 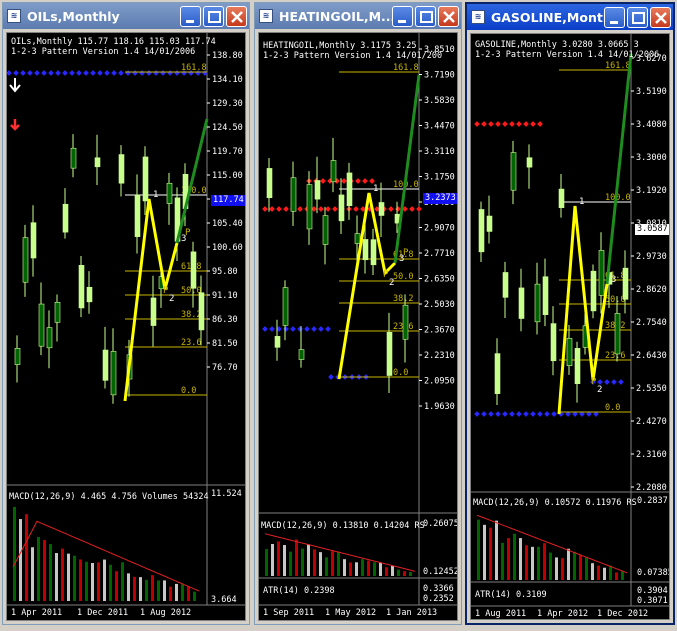 I want to click on maximize-icon, so click(x=426, y=16).